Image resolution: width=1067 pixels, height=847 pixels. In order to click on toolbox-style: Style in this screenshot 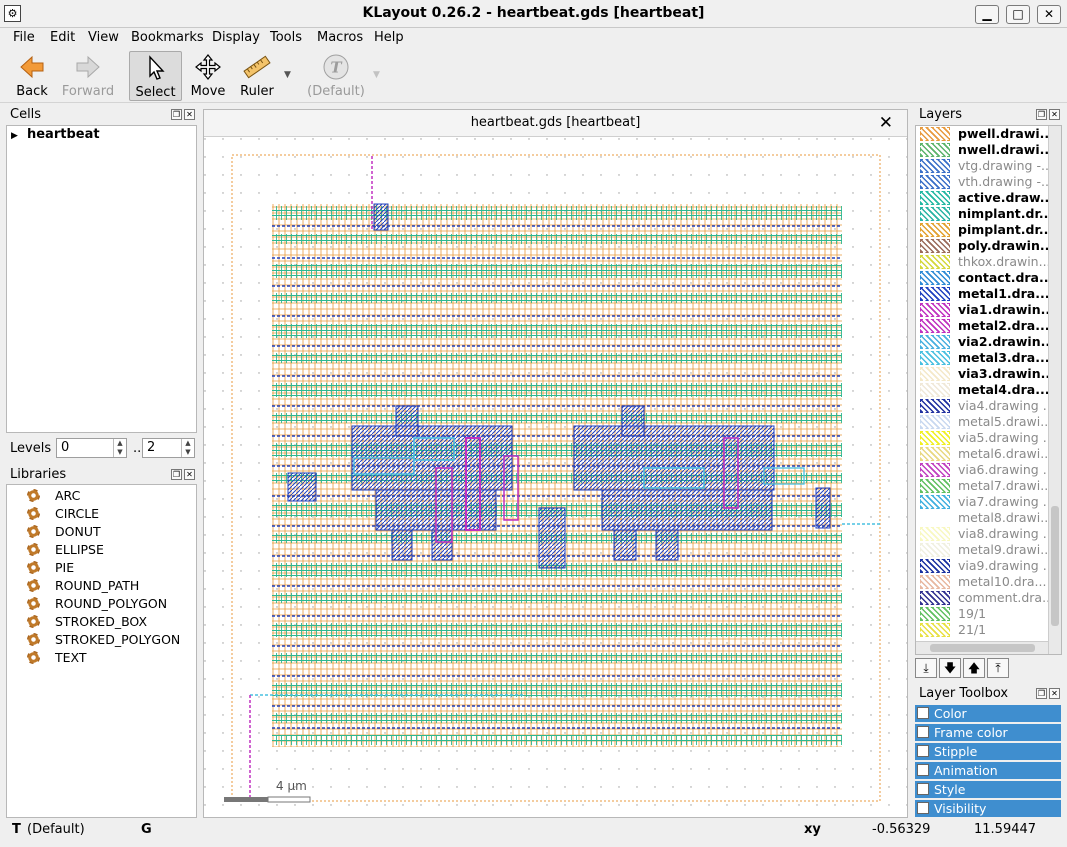, I will do `click(988, 789)`.